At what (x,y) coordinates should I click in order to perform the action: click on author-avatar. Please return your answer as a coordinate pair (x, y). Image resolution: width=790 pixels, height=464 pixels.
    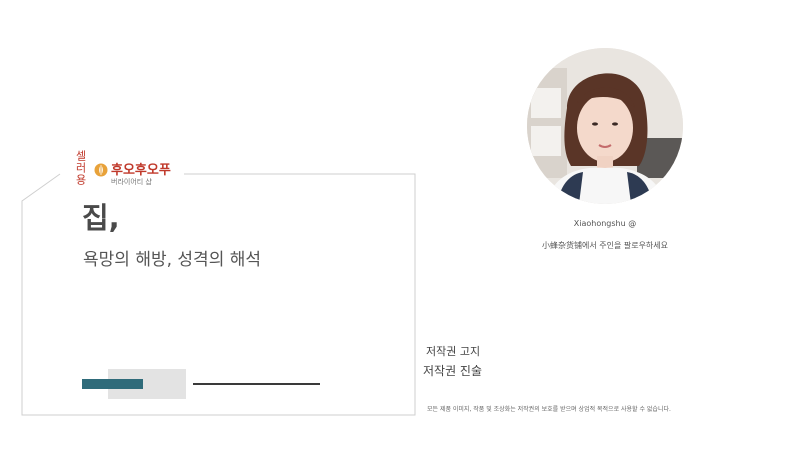
    Looking at the image, I should click on (605, 126).